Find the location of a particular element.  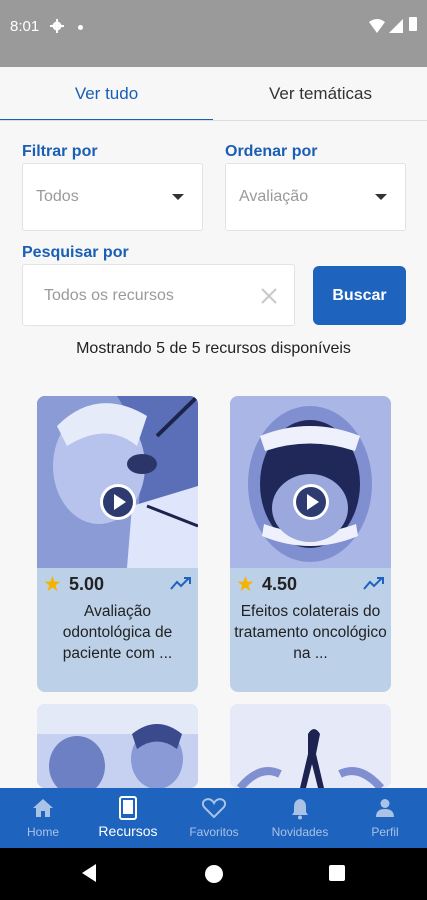

gear-icon is located at coordinates (57, 26).